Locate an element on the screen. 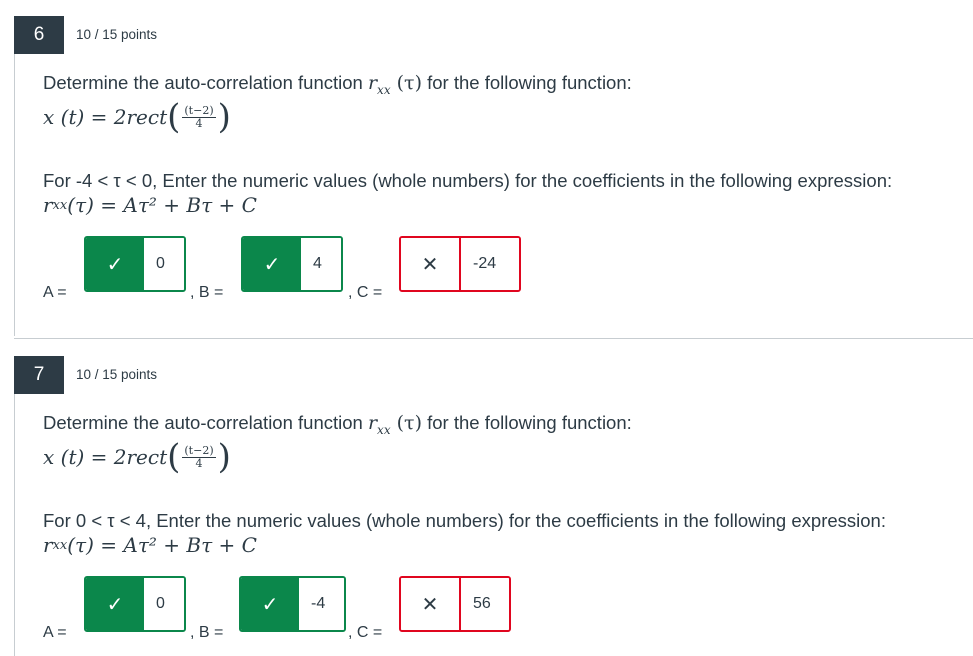  answer-b-field: ✓ 4 is located at coordinates (292, 264).